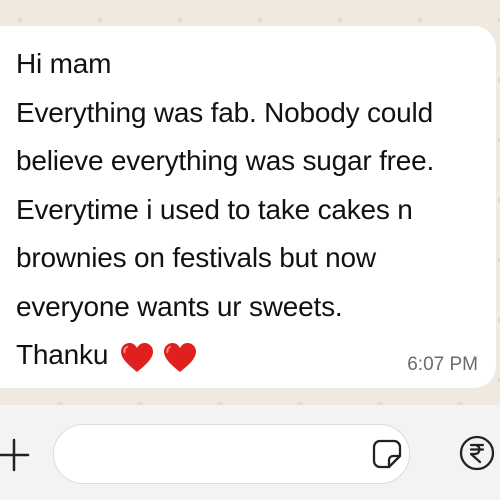  What do you see at coordinates (225, 160) in the screenshot?
I see `message-line: believe everything was sugar free.` at bounding box center [225, 160].